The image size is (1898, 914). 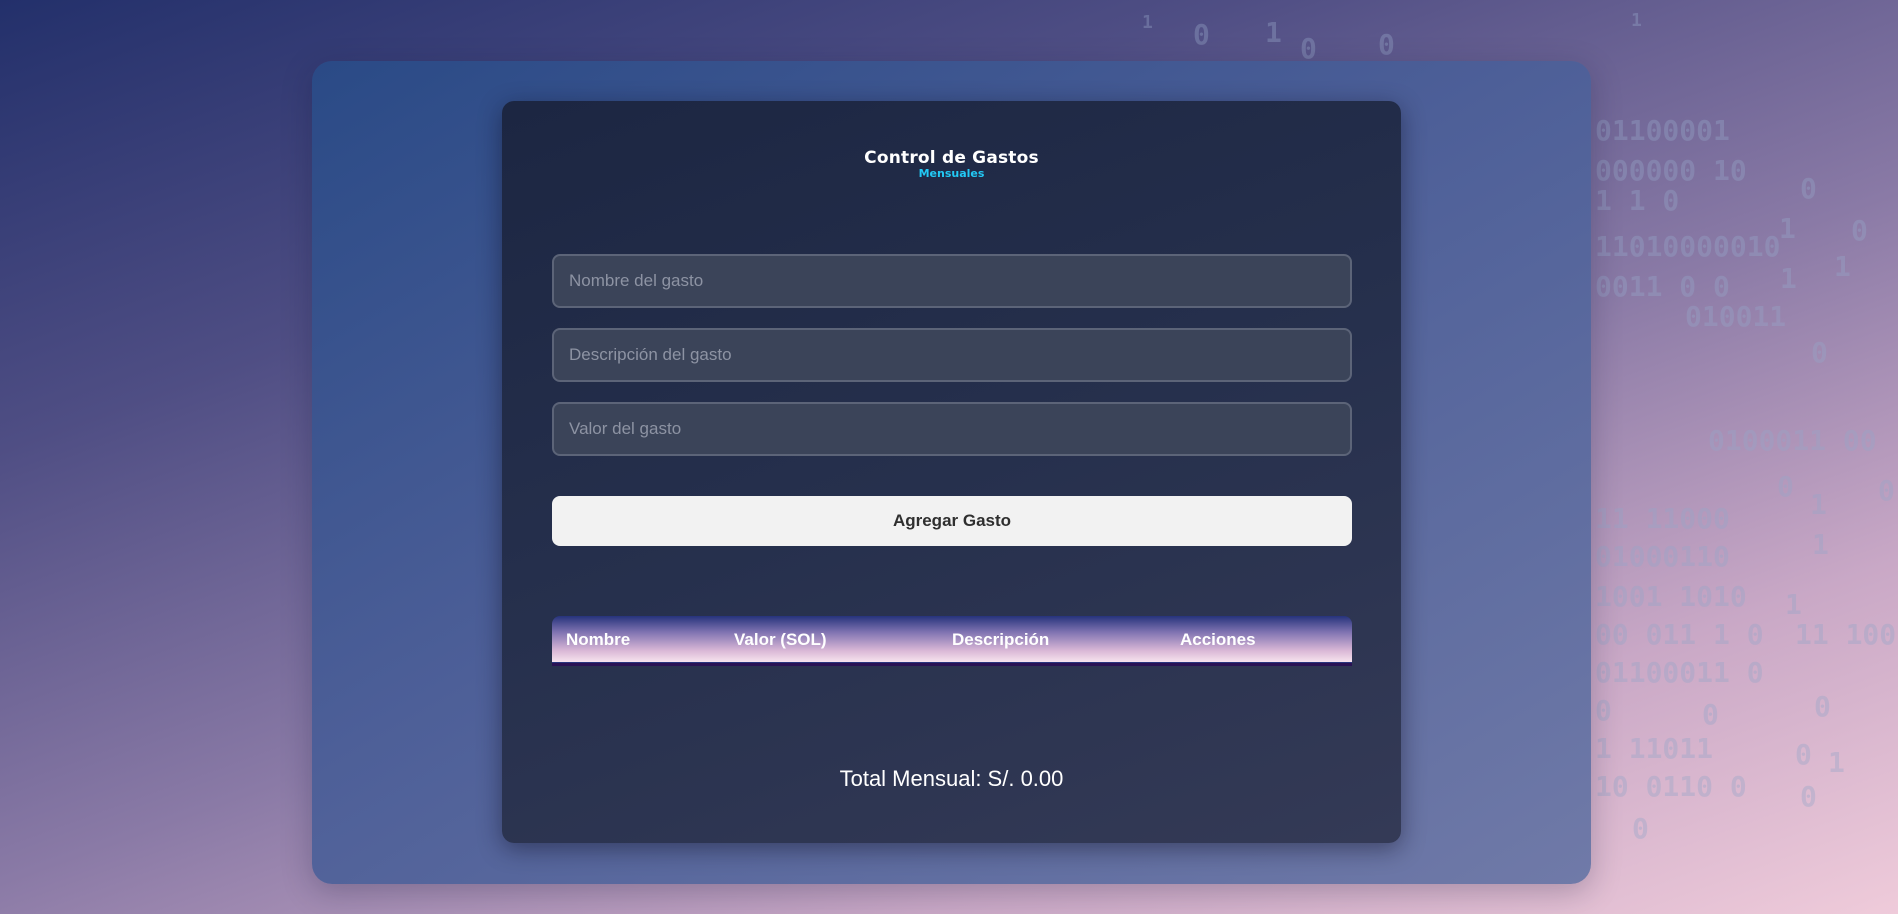 What do you see at coordinates (1792, 440) in the screenshot?
I see `binary-digit: 0100011 00` at bounding box center [1792, 440].